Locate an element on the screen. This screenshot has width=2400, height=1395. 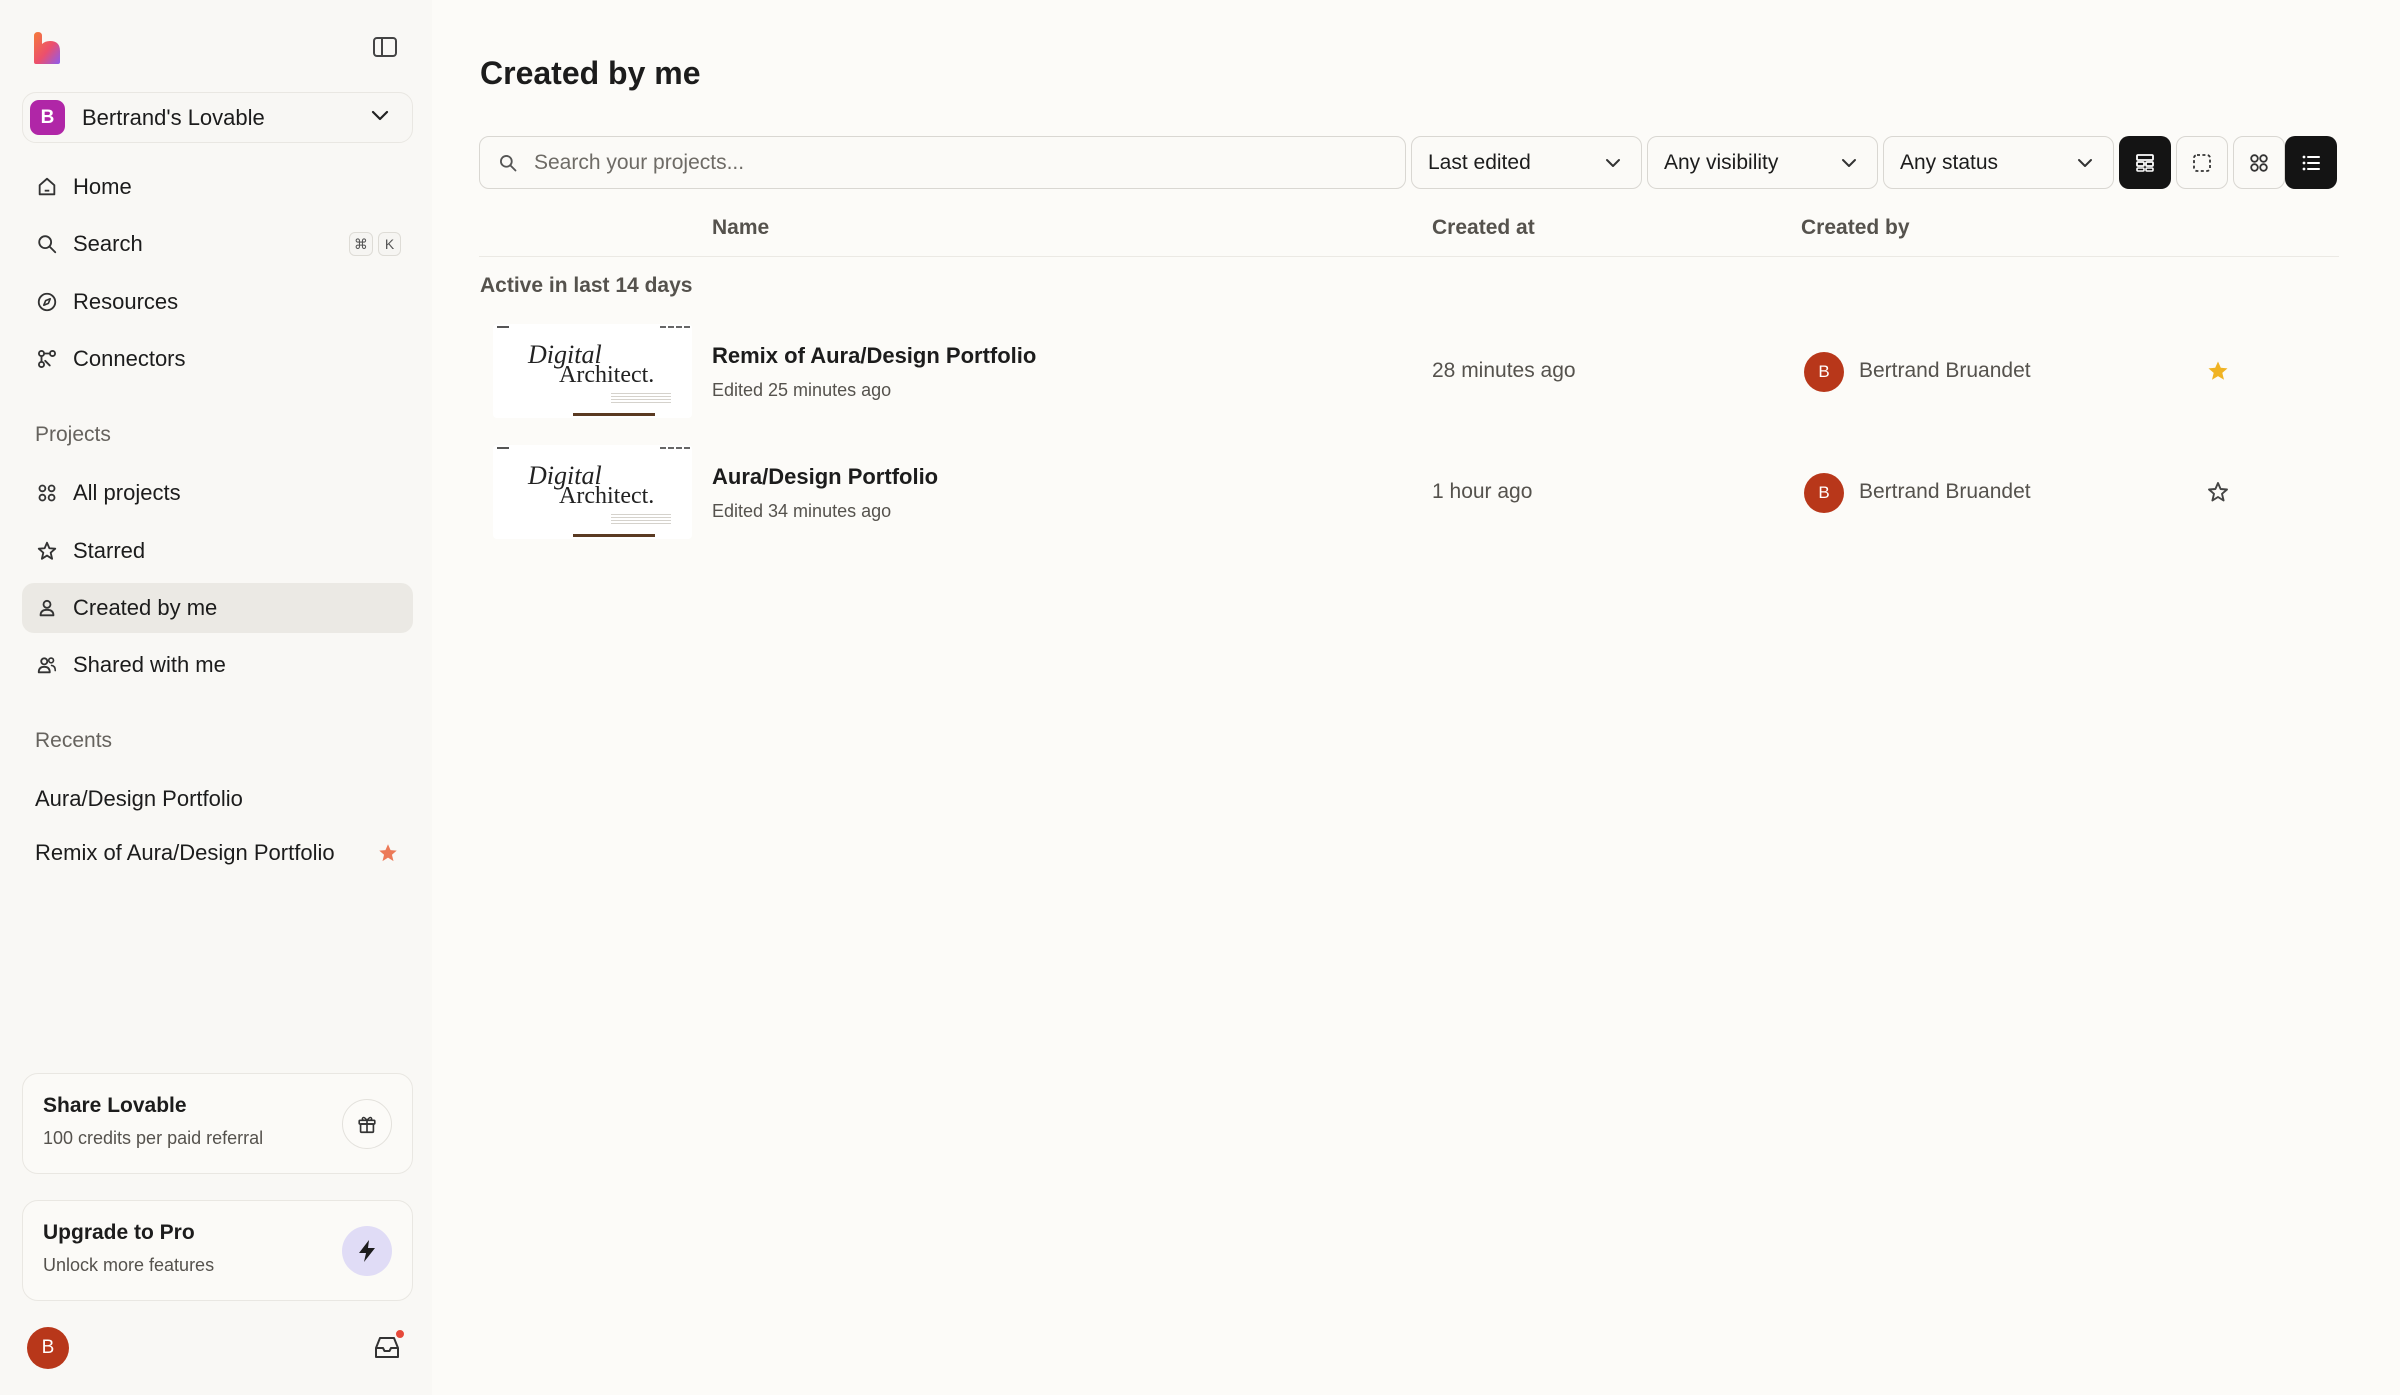
grid-view-button is located at coordinates (2259, 162).